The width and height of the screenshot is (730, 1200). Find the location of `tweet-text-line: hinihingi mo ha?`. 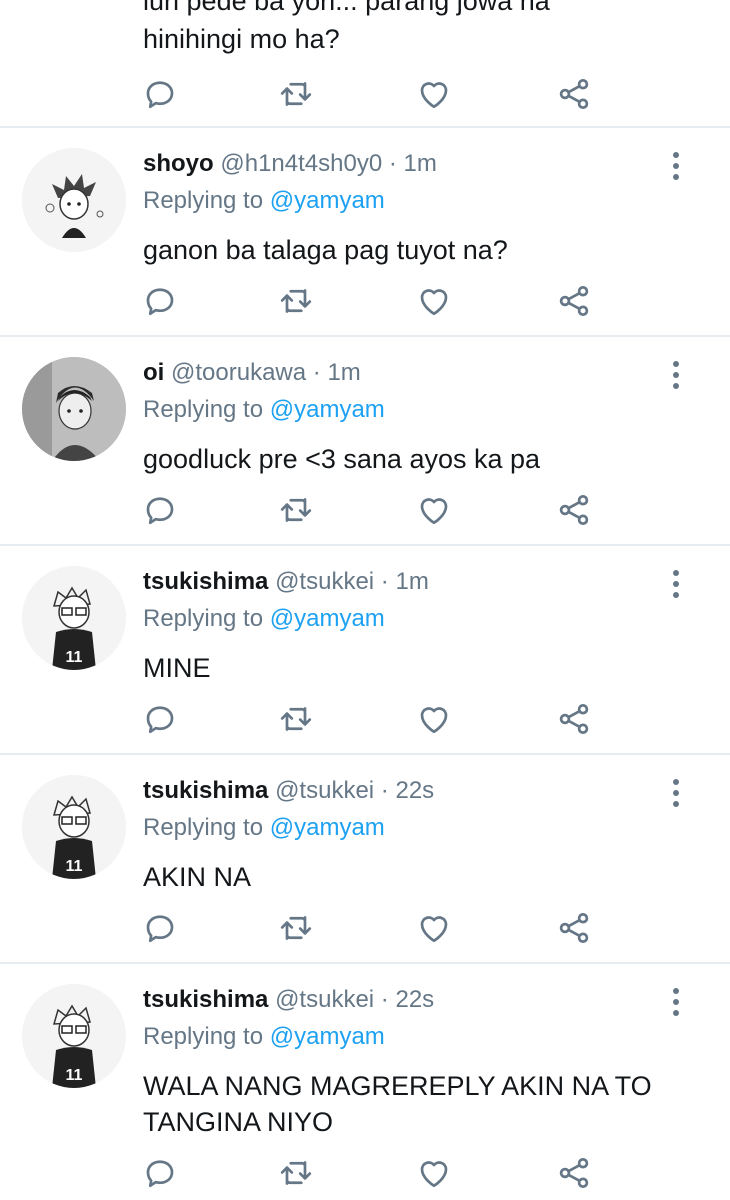

tweet-text-line: hinihingi mo ha? is located at coordinates (241, 39).